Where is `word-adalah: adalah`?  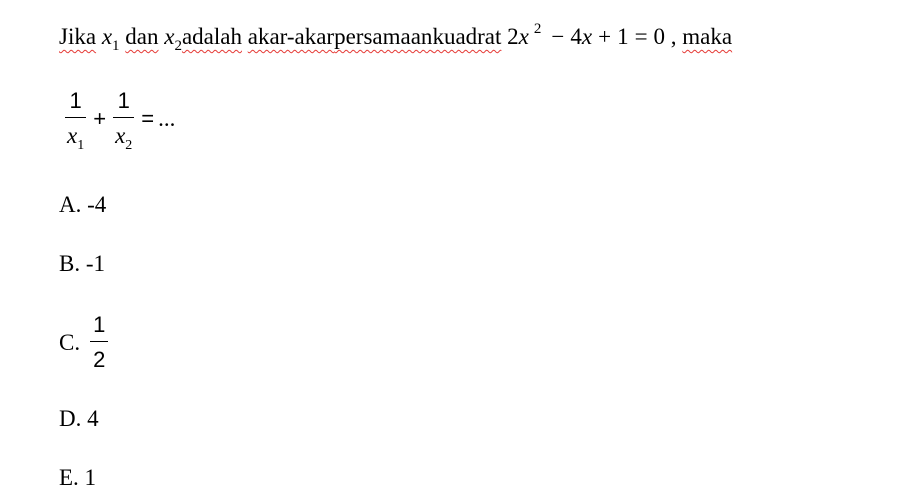 word-adalah: adalah is located at coordinates (211, 36).